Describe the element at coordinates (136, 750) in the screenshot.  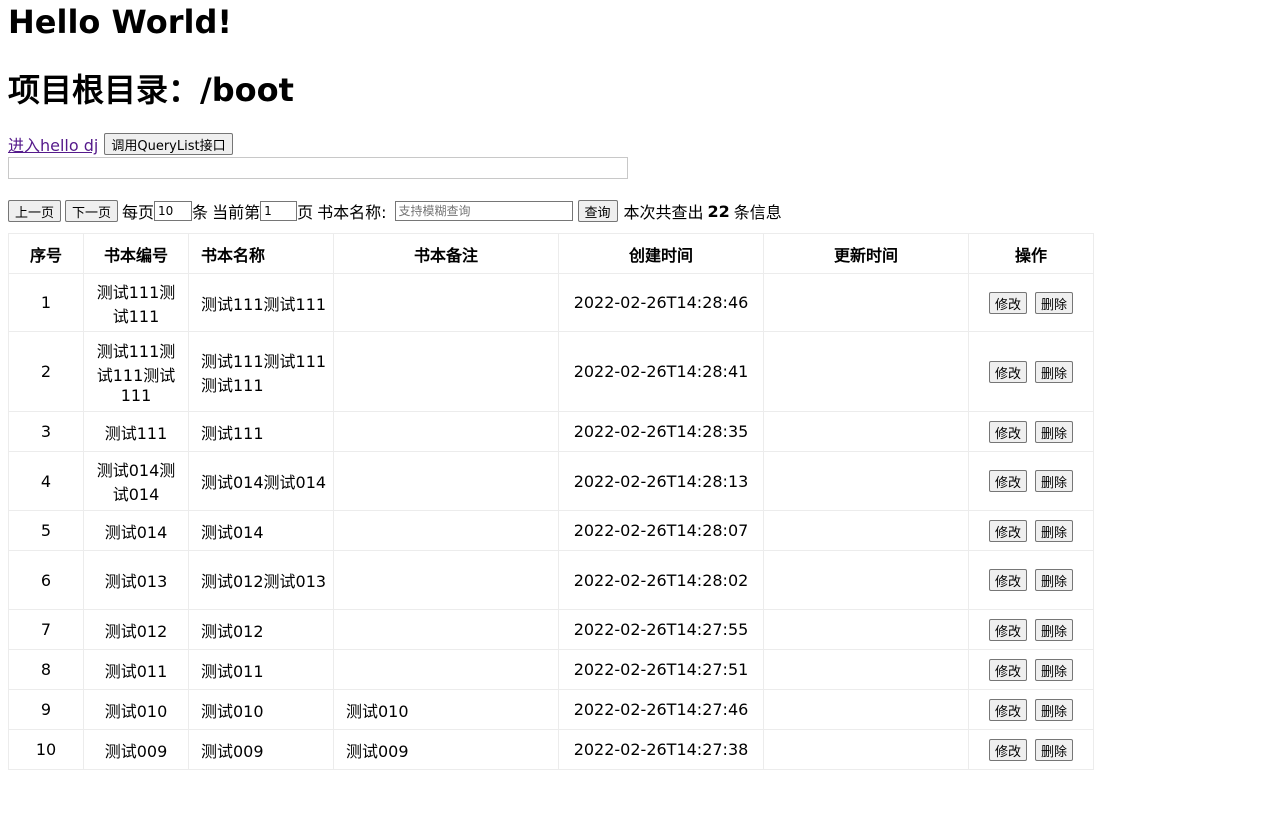
I see `cell-code: 测试009` at that location.